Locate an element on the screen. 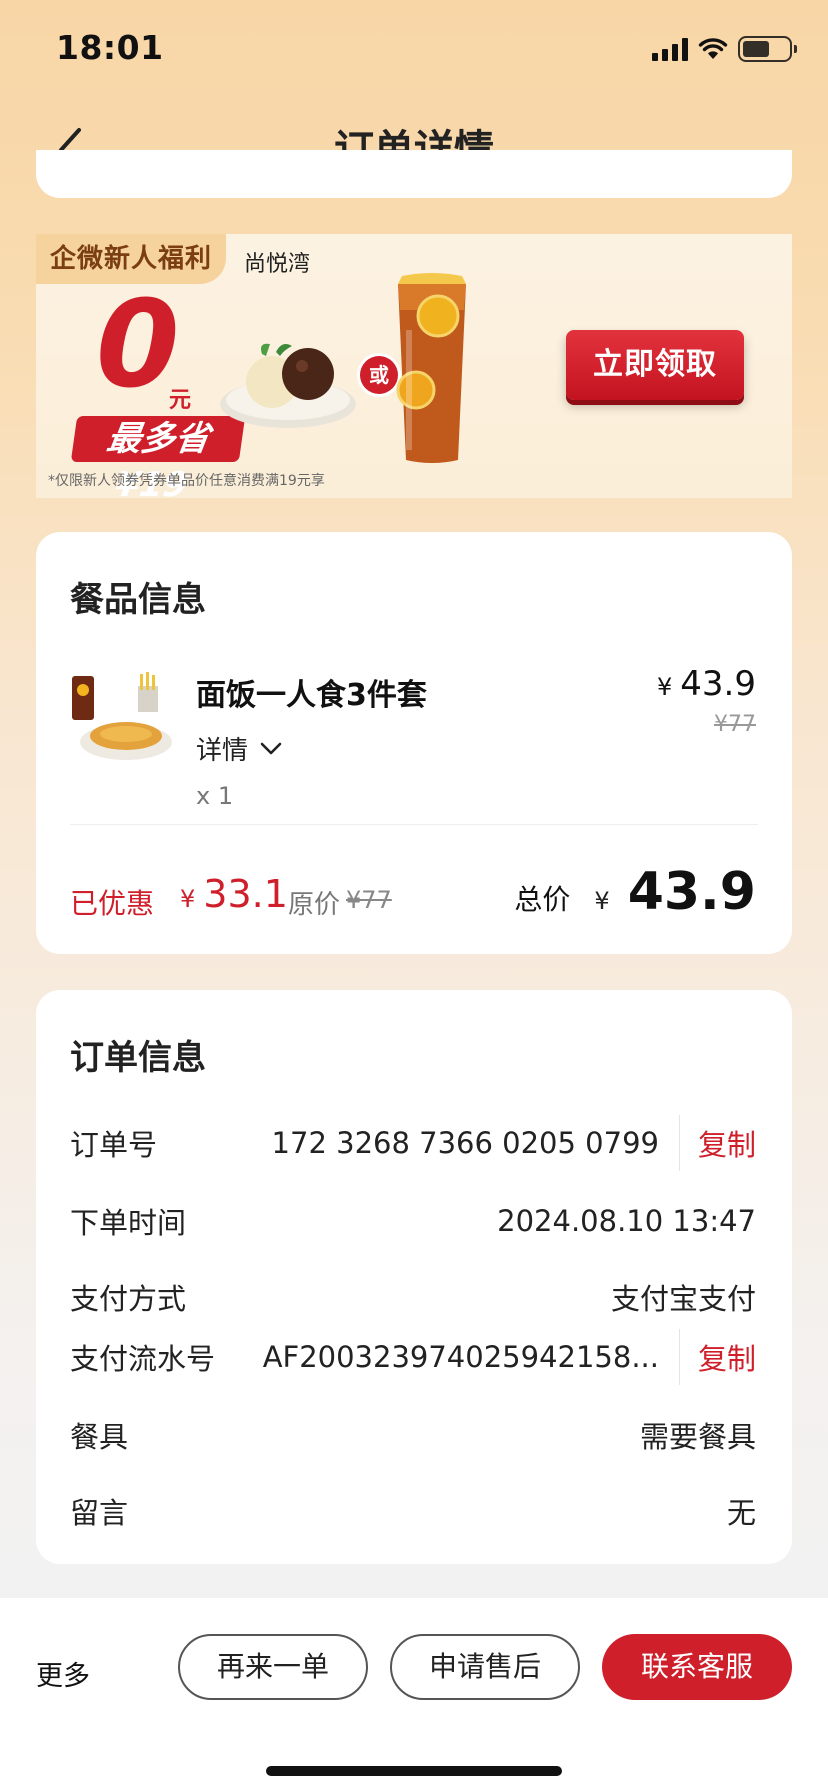 Image resolution: width=828 pixels, height=1792 pixels. copy-order-number-button: 复制 is located at coordinates (727, 1143).